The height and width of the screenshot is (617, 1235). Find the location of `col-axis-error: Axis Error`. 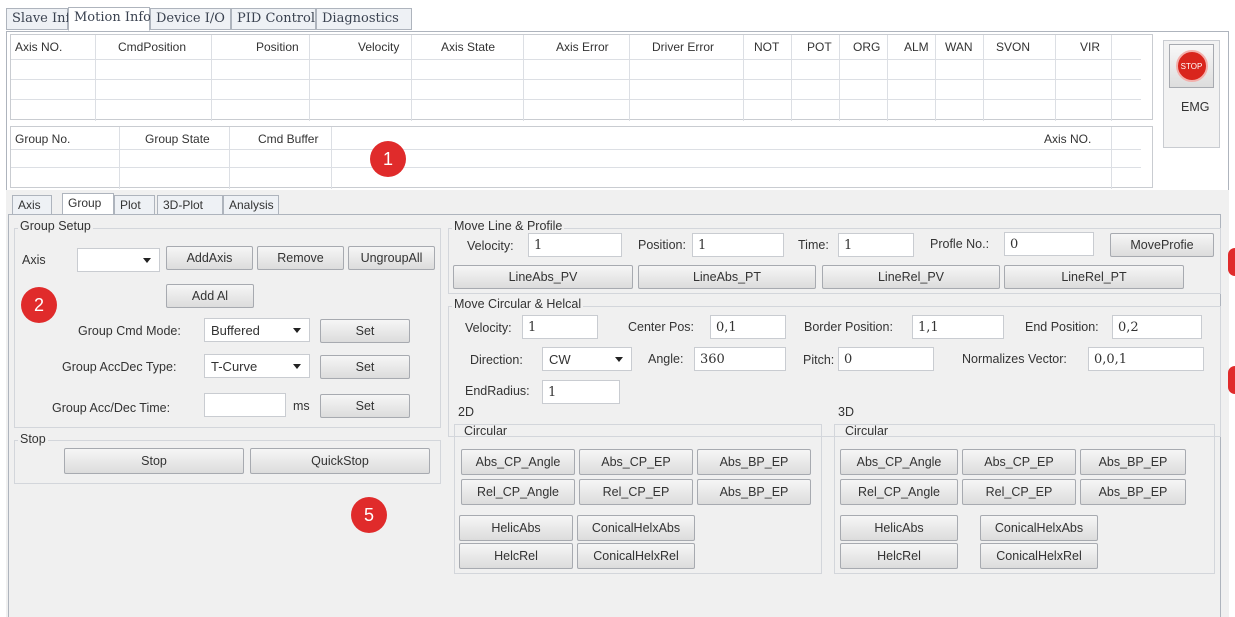

col-axis-error: Axis Error is located at coordinates (582, 47).